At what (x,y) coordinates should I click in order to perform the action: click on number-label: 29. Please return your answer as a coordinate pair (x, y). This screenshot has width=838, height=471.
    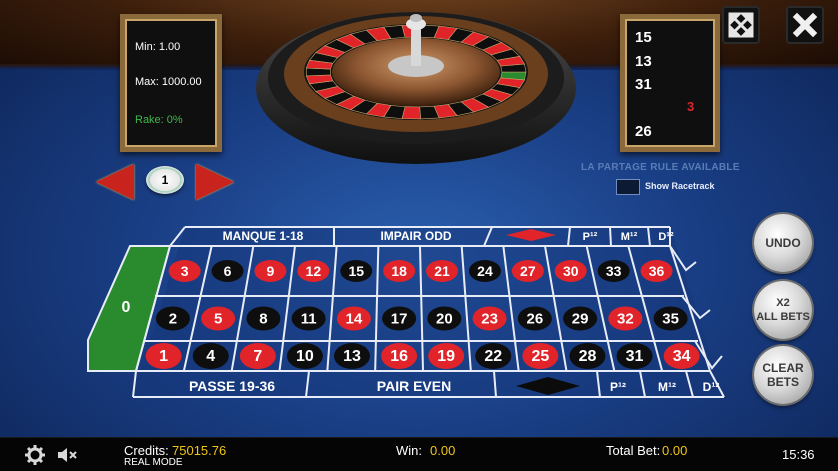
    Looking at the image, I should click on (580, 319).